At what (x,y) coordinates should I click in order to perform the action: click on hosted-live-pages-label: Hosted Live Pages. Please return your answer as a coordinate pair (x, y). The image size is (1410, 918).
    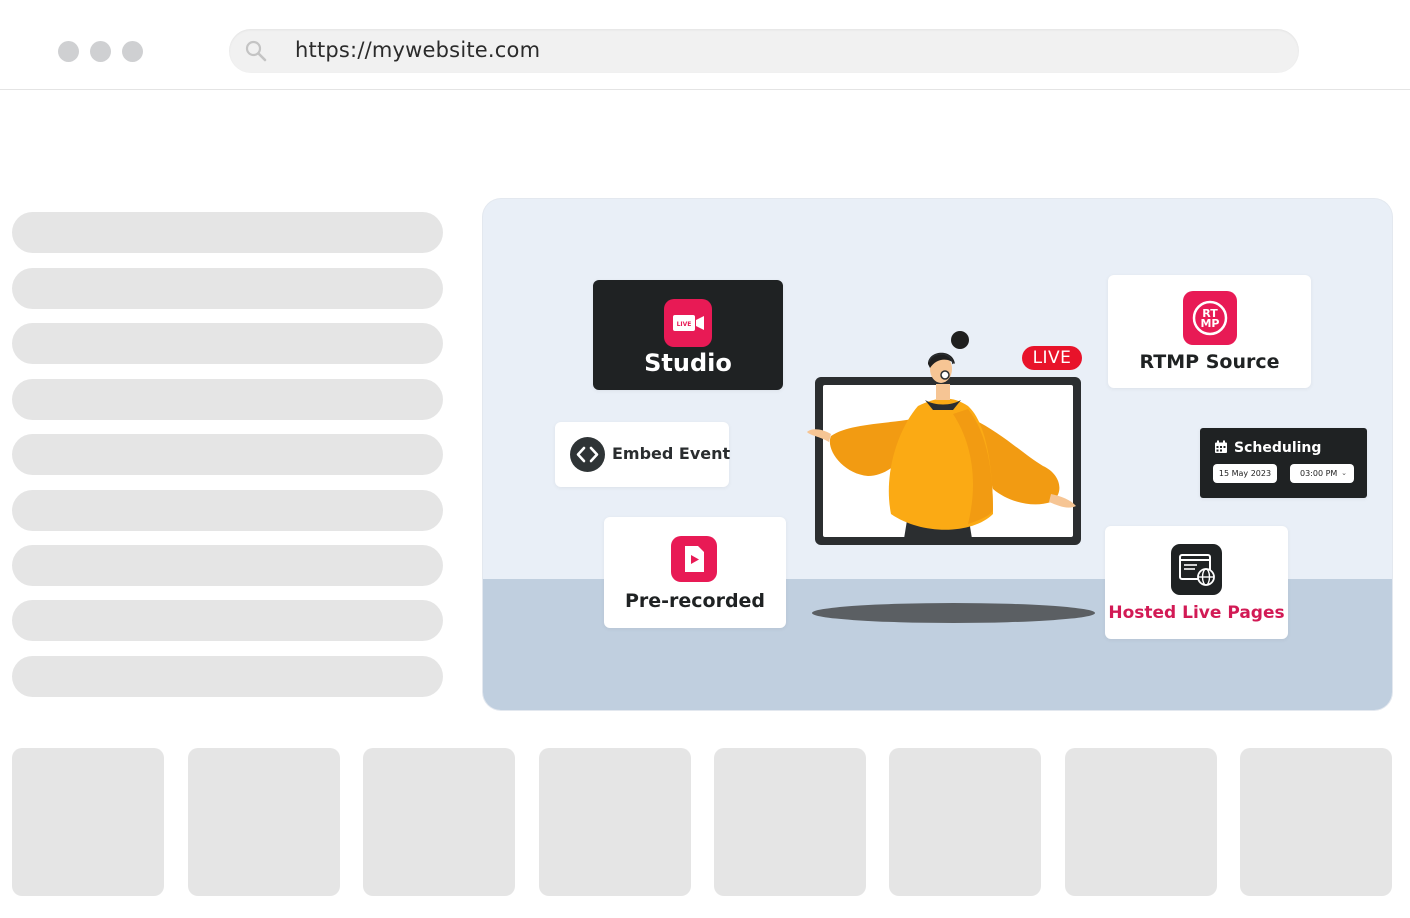
    Looking at the image, I should click on (1196, 613).